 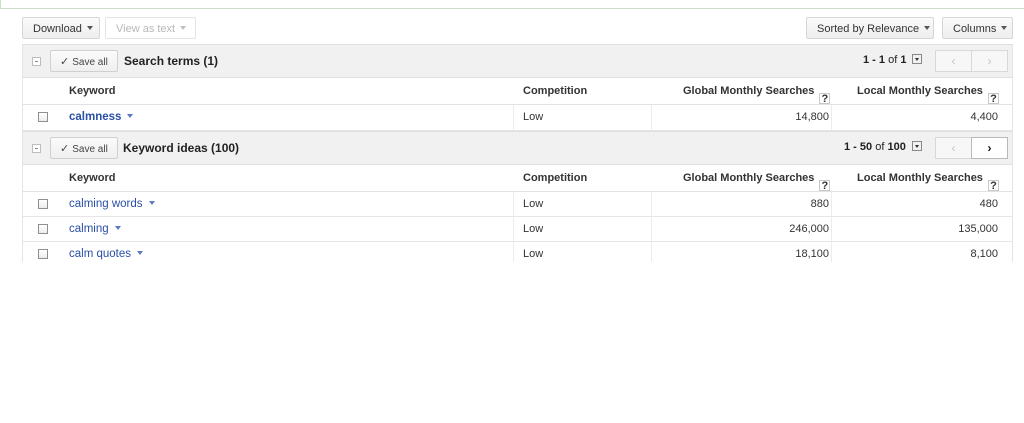 I want to click on keyword-text: calming, so click(x=89, y=229).